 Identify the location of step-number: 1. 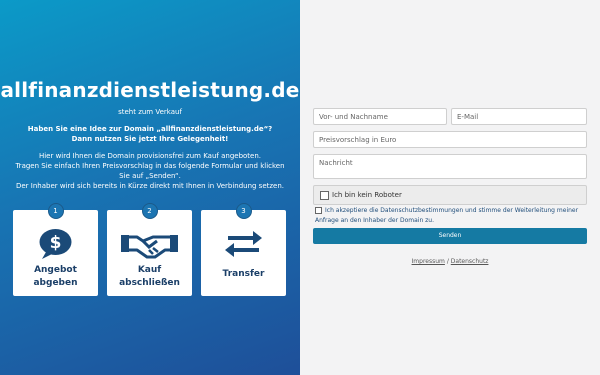
(55, 211).